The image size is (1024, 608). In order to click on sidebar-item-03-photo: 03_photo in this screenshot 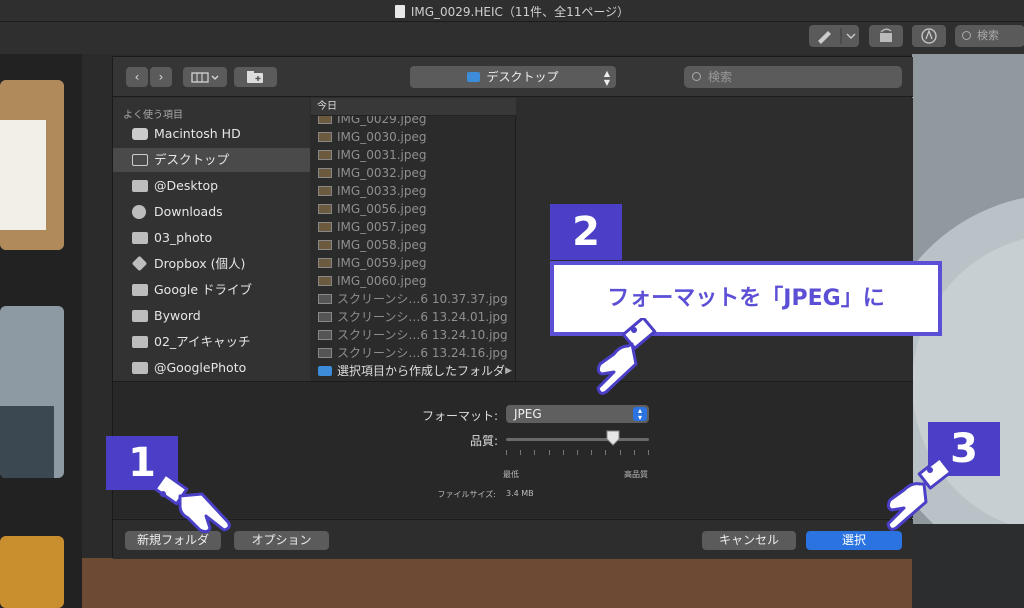, I will do `click(211, 238)`.